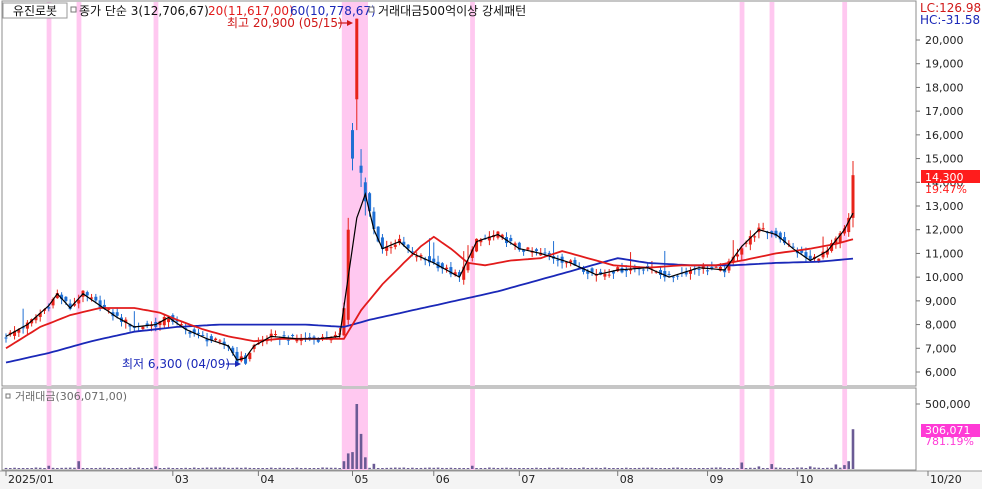 This screenshot has width=982, height=493. What do you see at coordinates (950, 20) in the screenshot?
I see `hc-value: HC:-31.58` at bounding box center [950, 20].